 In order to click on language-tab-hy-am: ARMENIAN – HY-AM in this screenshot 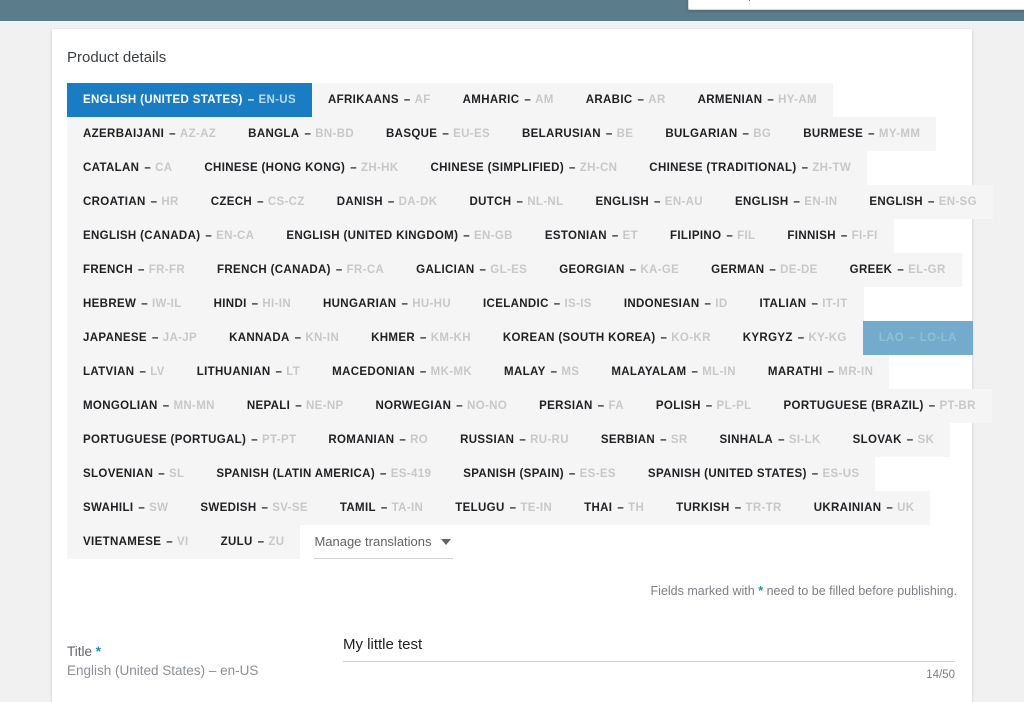, I will do `click(757, 100)`.